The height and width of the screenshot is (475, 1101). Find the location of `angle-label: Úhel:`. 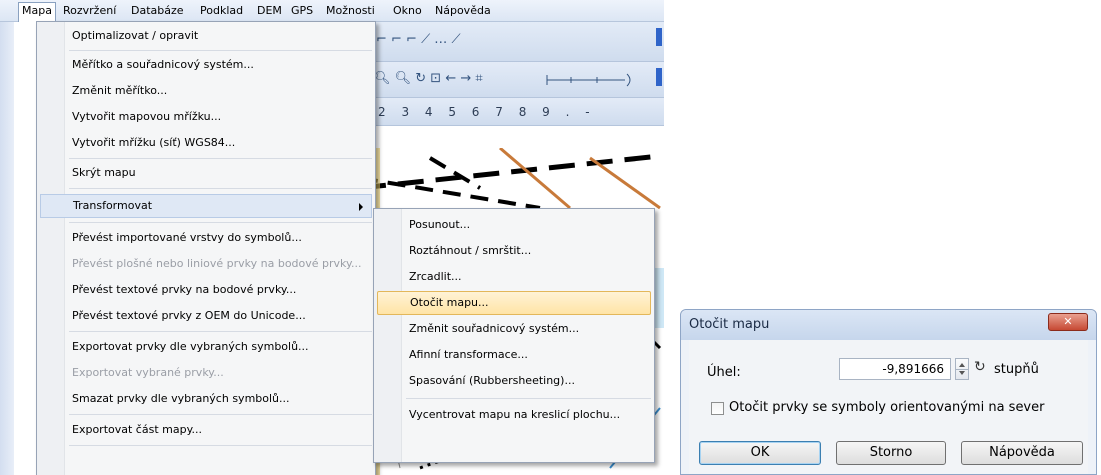

angle-label: Úhel: is located at coordinates (724, 372).